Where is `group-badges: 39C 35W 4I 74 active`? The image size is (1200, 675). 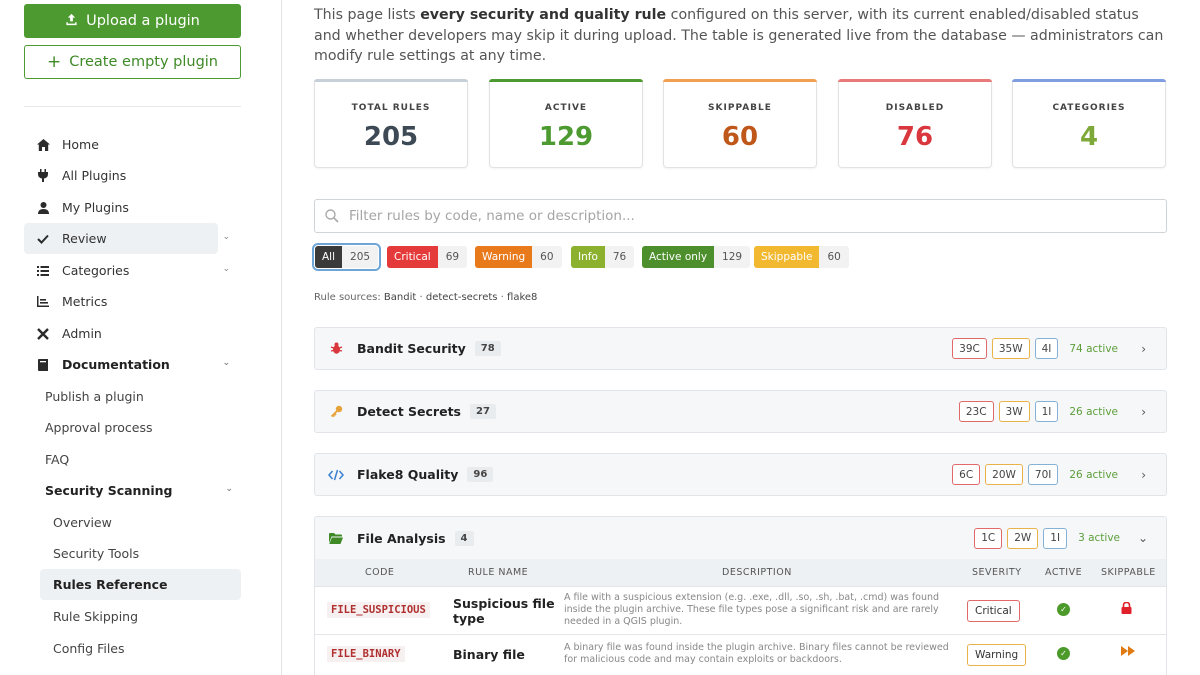
group-badges: 39C 35W 4I 74 active is located at coordinates (1035, 348).